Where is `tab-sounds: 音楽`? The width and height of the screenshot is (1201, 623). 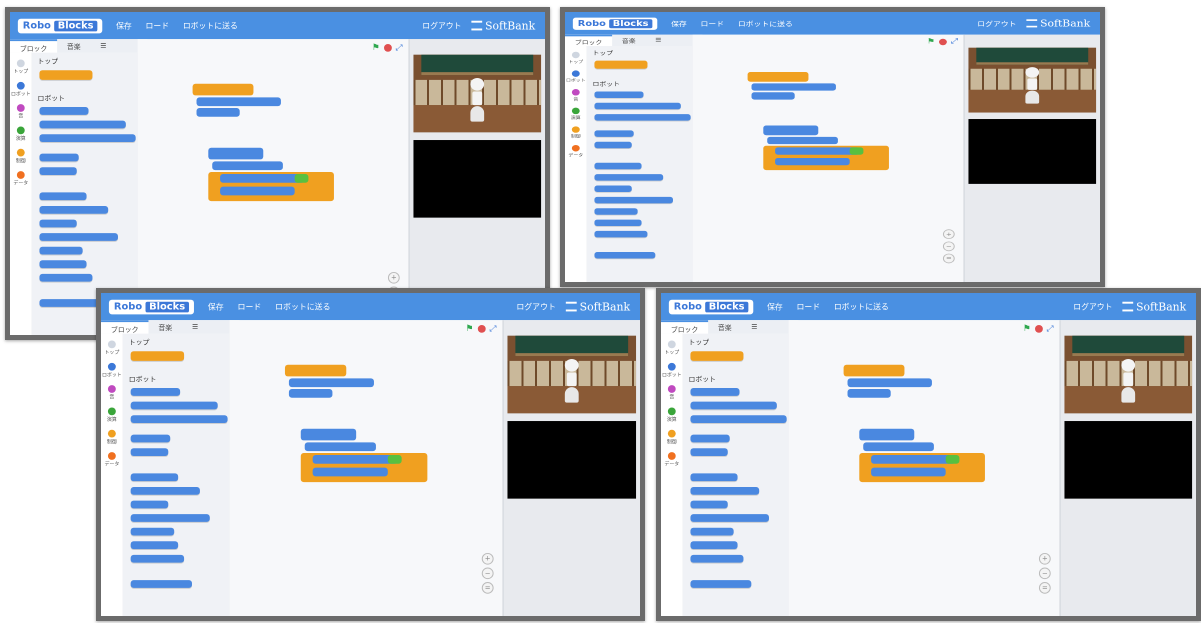 tab-sounds: 音楽 is located at coordinates (73, 46).